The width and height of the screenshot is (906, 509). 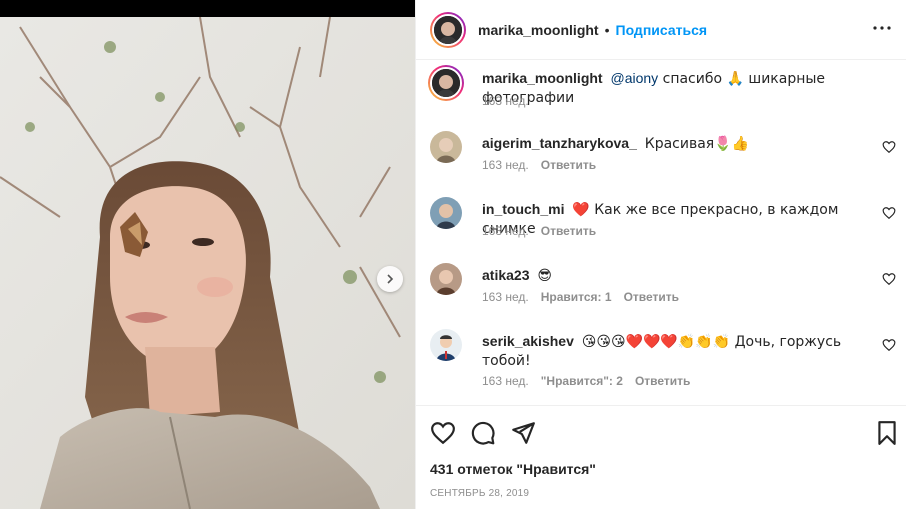 I want to click on comment-username: atika23, so click(x=505, y=275).